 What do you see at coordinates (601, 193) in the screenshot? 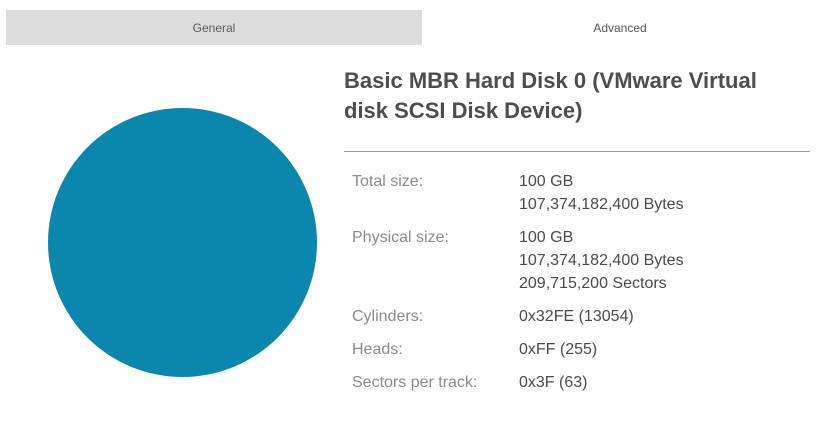
I see `property-values: 100 GB 107,374,182,400 Bytes` at bounding box center [601, 193].